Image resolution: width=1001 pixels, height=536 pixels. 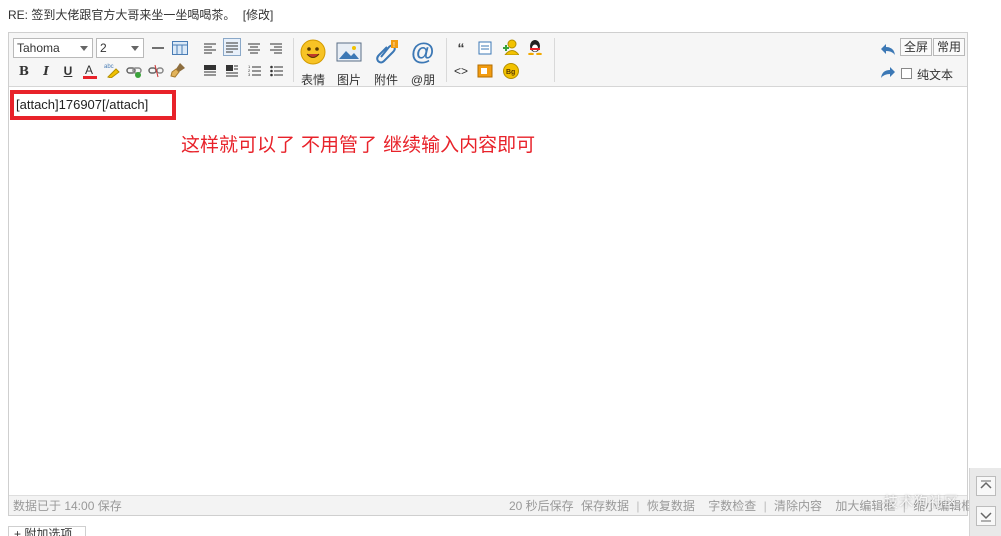 I want to click on unlink-icon, so click(x=156, y=71).